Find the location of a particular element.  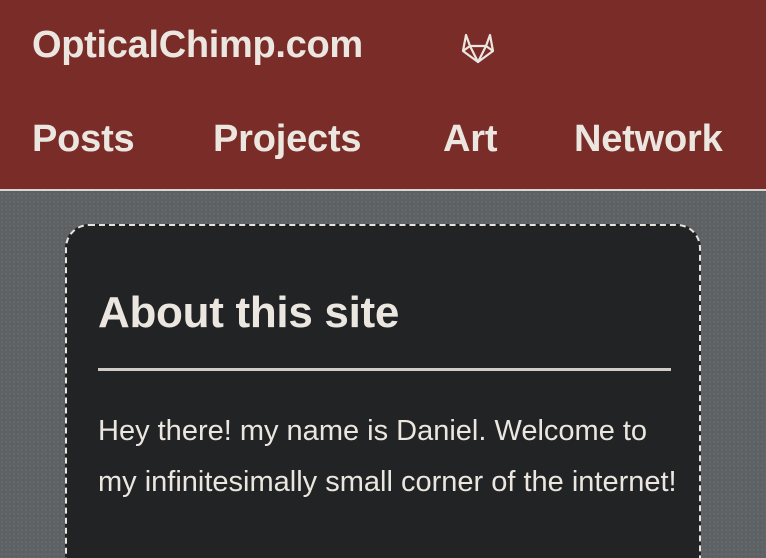

card-title: About this site is located at coordinates (249, 312).